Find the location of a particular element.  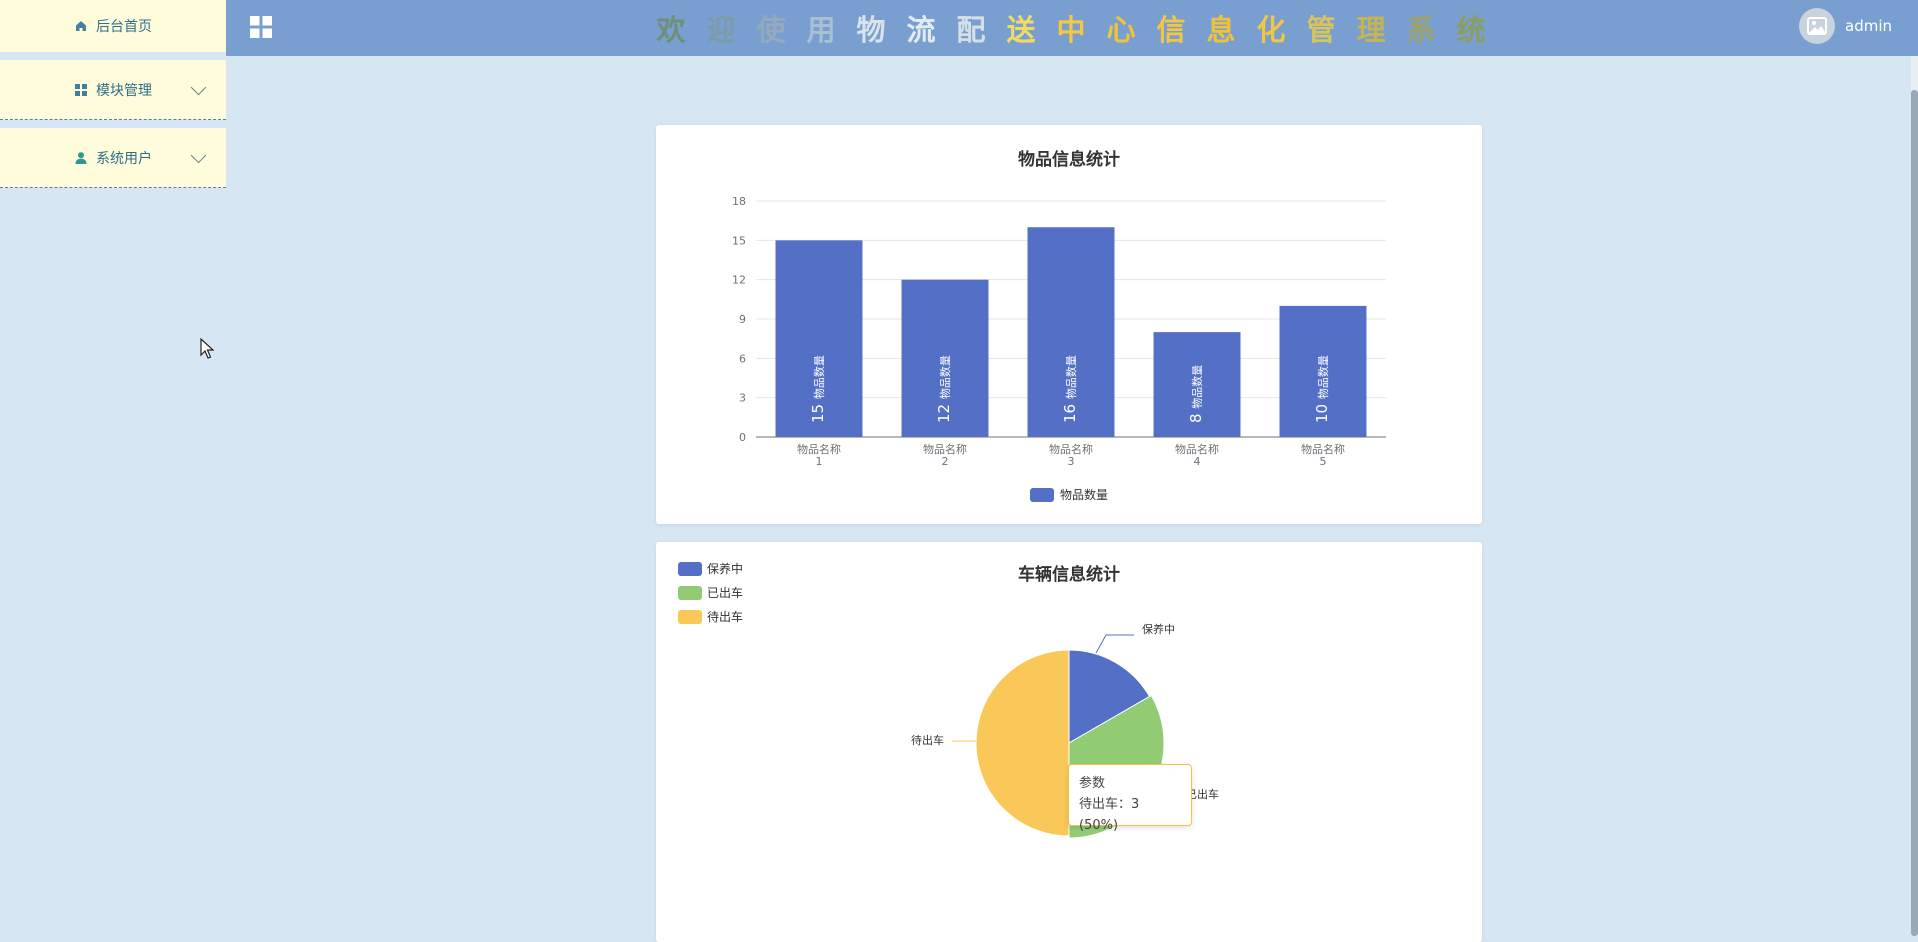

top-header: 欢迎使用物流配送中心信息化管理系统 admin is located at coordinates (1072, 28).